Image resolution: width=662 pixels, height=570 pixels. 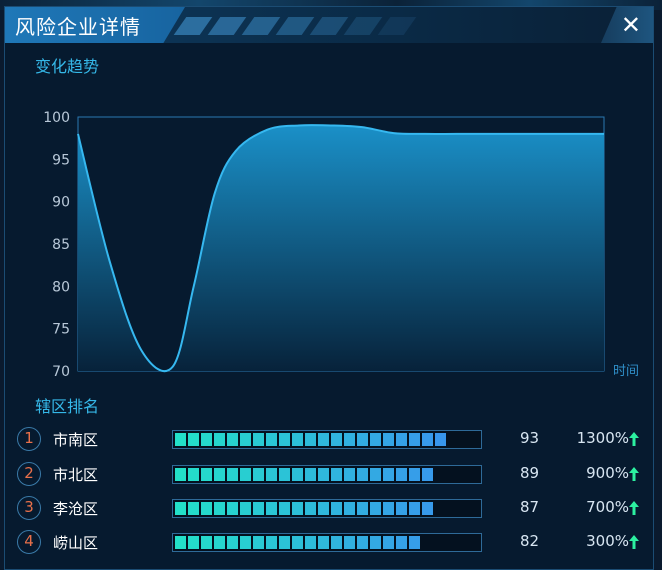 I want to click on y-tick-label: 100, so click(x=56, y=118).